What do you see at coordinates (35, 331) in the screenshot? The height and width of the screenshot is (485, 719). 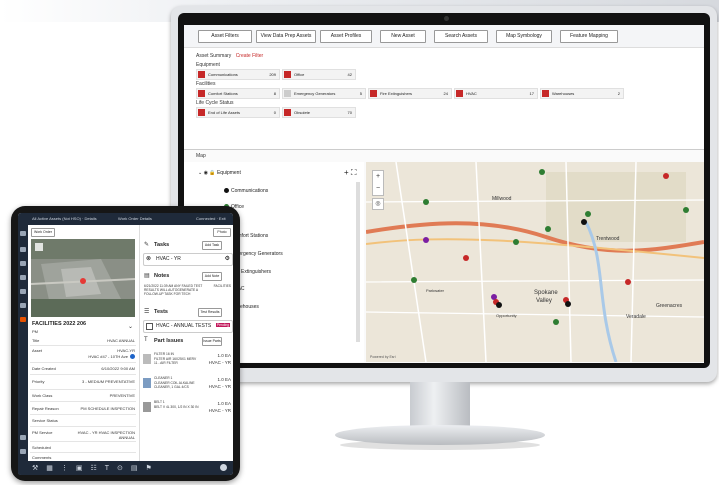 I see `facility-sub: PM` at bounding box center [35, 331].